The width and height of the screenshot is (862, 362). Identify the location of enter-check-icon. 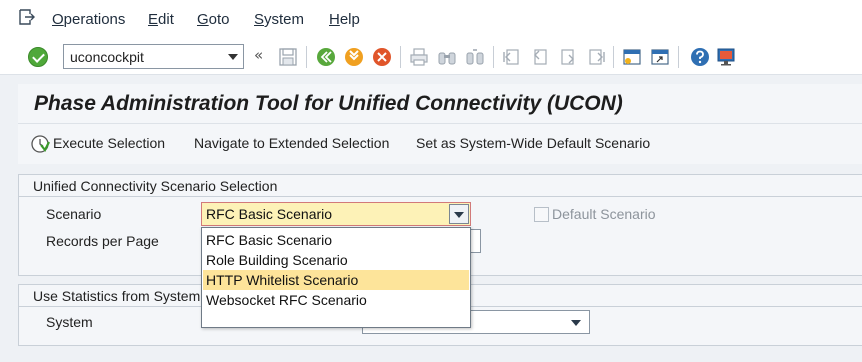
(38, 57).